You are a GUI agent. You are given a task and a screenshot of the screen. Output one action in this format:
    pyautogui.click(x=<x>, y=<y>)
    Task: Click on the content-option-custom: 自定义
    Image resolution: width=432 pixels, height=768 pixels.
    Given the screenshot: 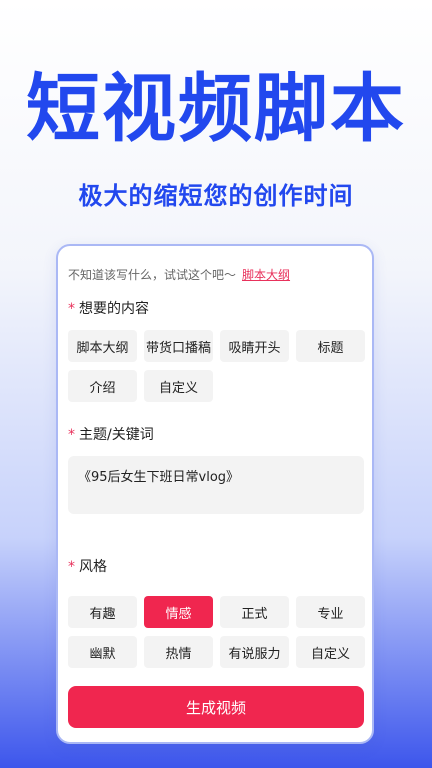 What is the action you would take?
    pyautogui.click(x=178, y=386)
    